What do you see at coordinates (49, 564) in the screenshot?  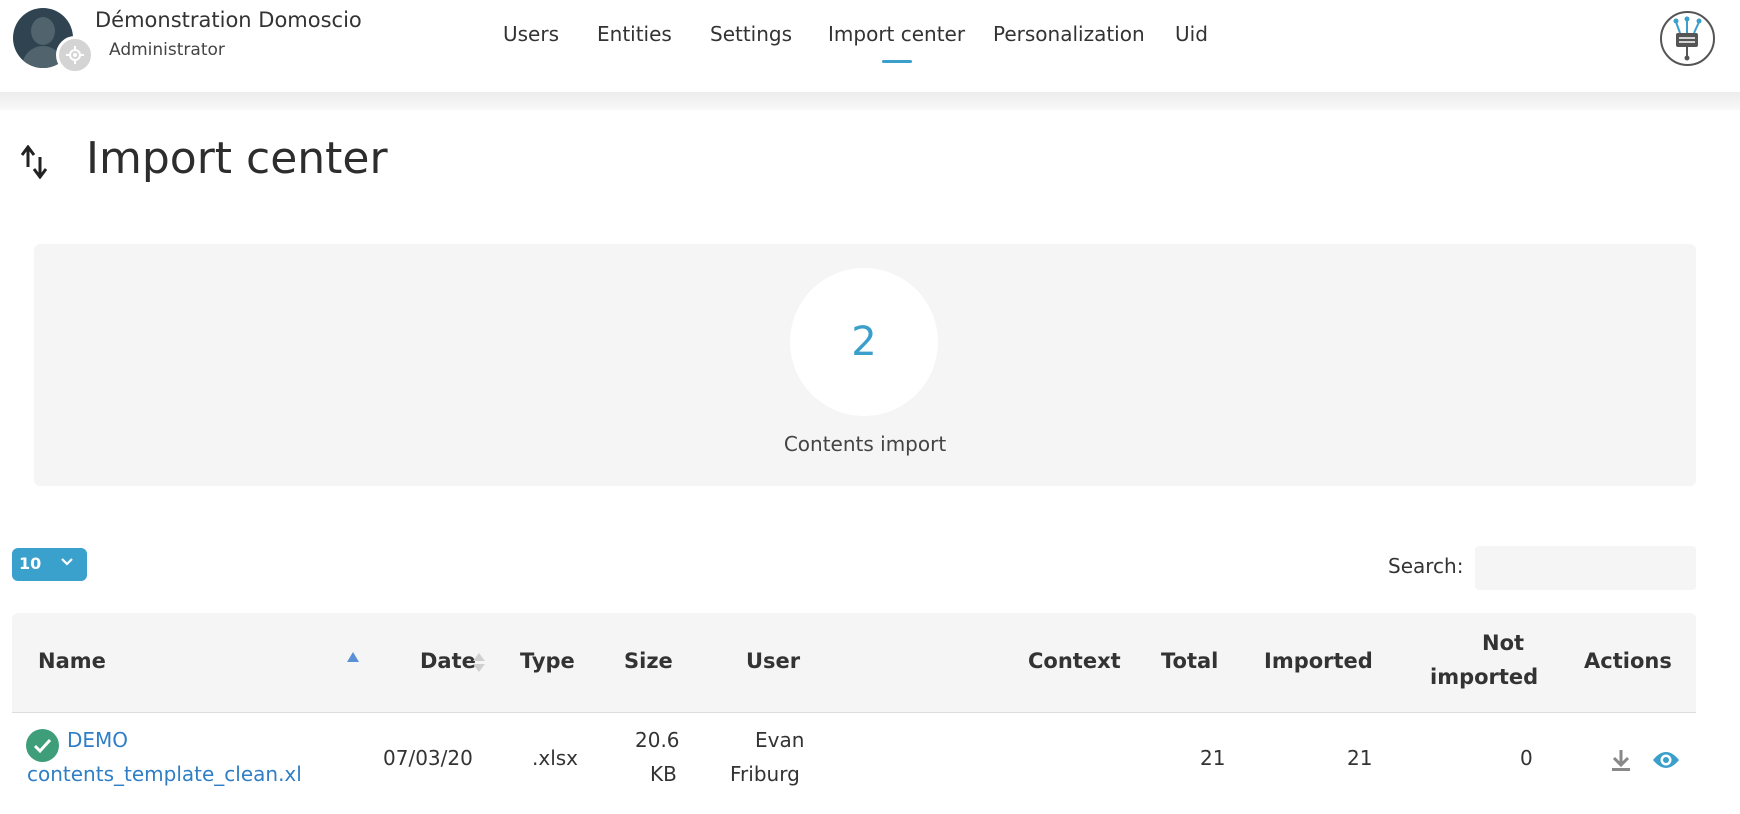 I see `page-length-select: 10` at bounding box center [49, 564].